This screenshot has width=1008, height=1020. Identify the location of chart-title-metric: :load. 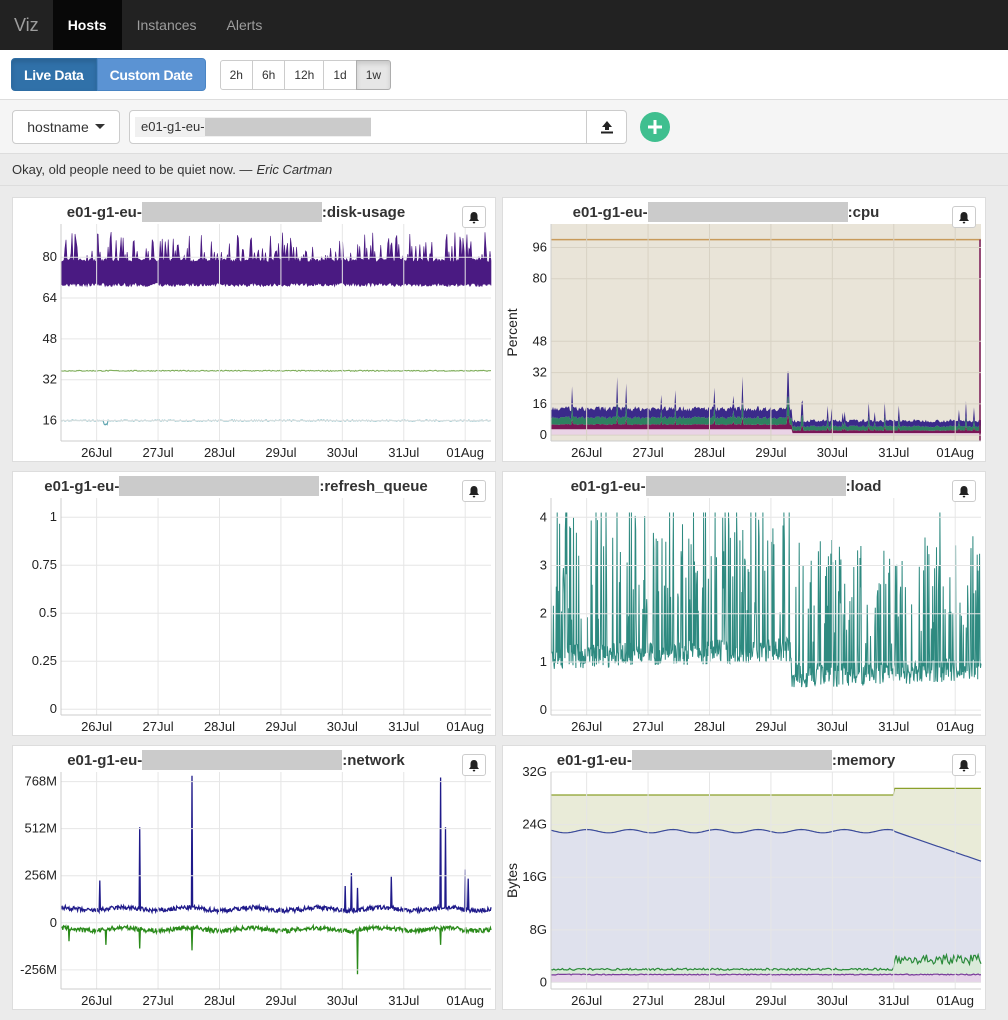
(863, 486).